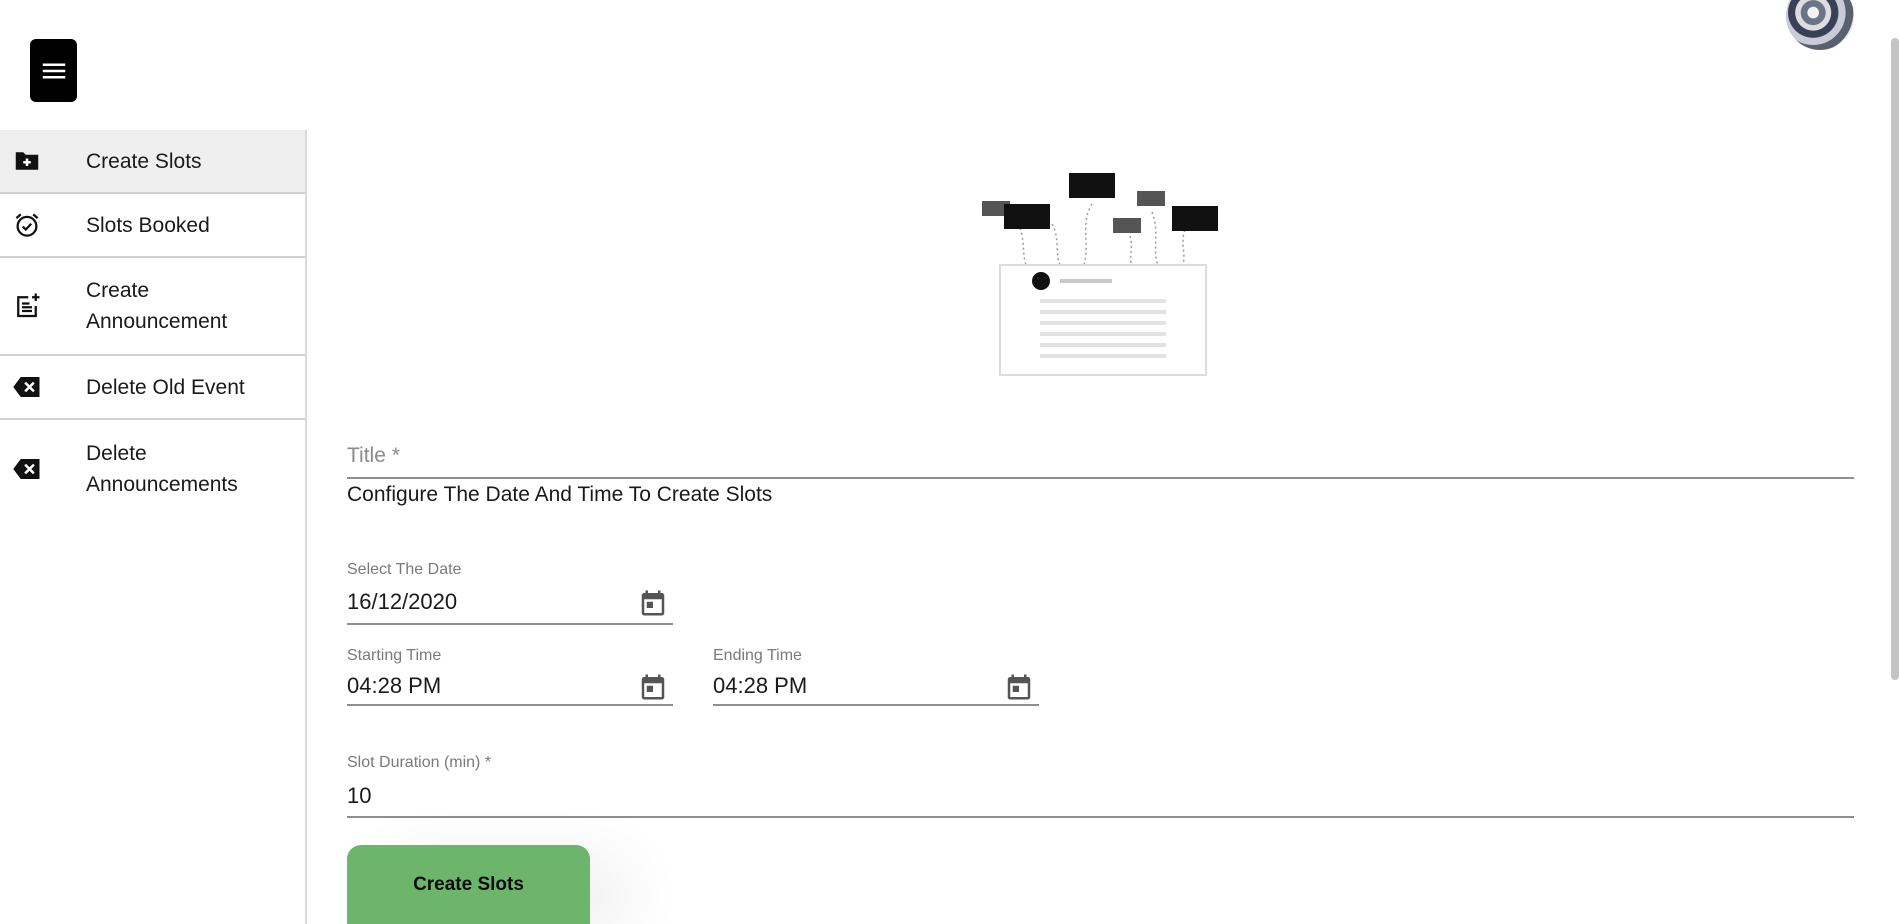 This screenshot has height=924, width=1899. I want to click on slot-duration-input: 10, so click(359, 796).